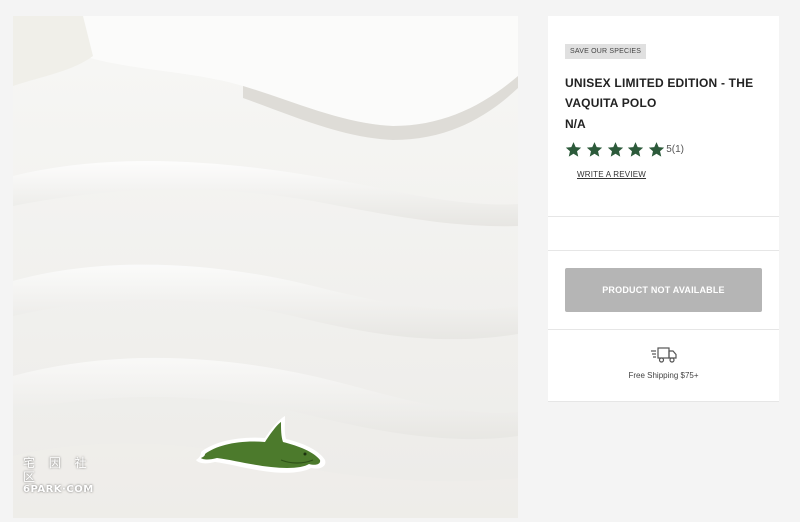 Image resolution: width=800 pixels, height=522 pixels. What do you see at coordinates (663, 401) in the screenshot?
I see `divider` at bounding box center [663, 401].